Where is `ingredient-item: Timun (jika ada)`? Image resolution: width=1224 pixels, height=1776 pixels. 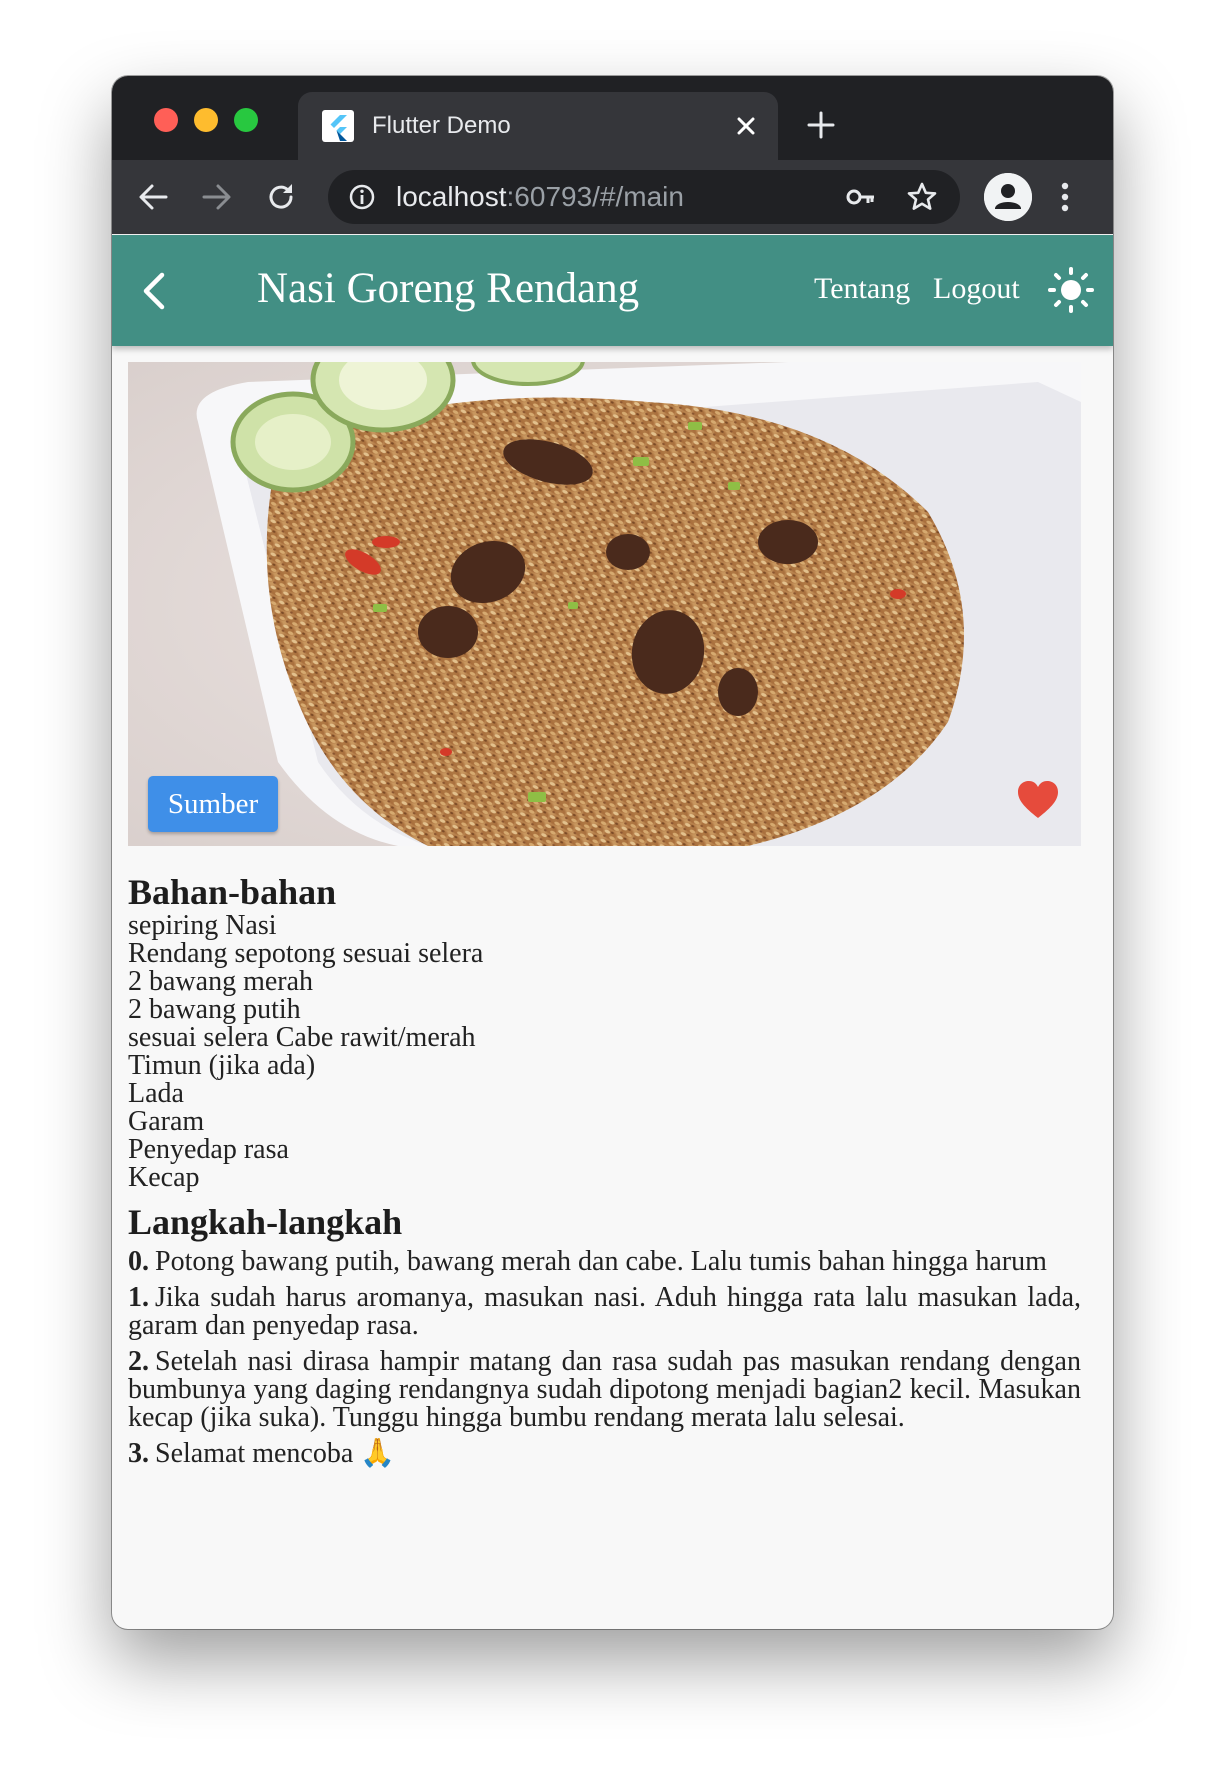 ingredient-item: Timun (jika ada) is located at coordinates (222, 1065).